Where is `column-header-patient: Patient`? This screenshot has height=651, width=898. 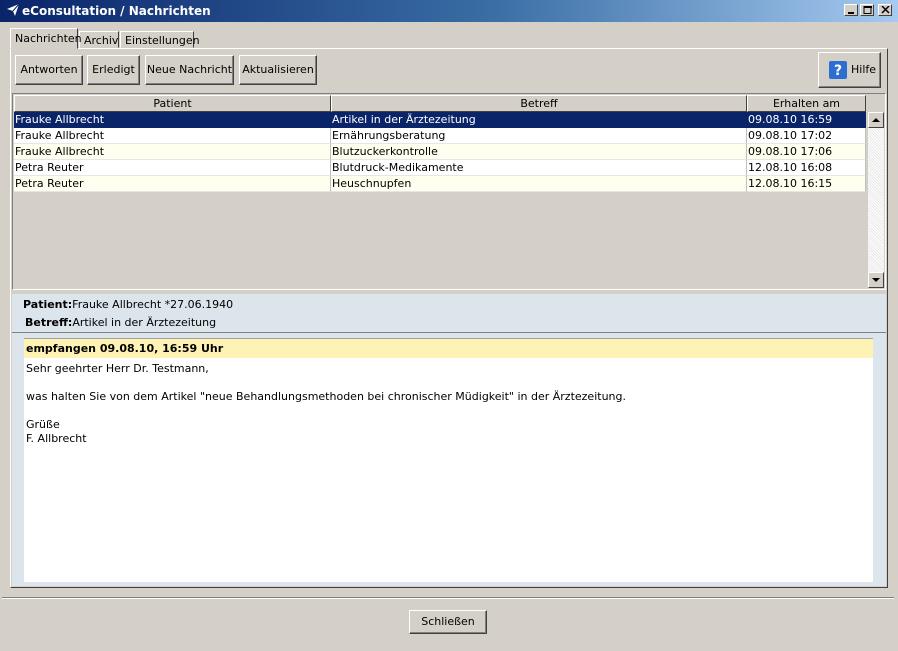 column-header-patient: Patient is located at coordinates (172, 103).